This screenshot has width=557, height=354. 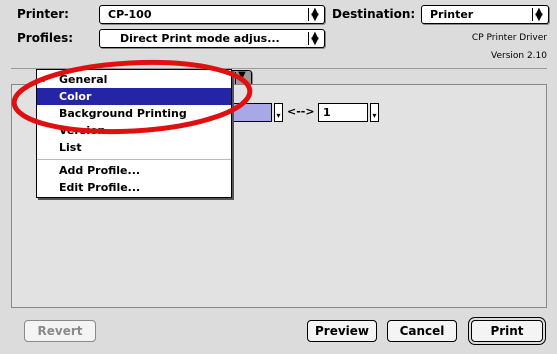 I want to click on profiles-popup: Direct Print mode adjus... ▲ ▼, so click(x=212, y=38).